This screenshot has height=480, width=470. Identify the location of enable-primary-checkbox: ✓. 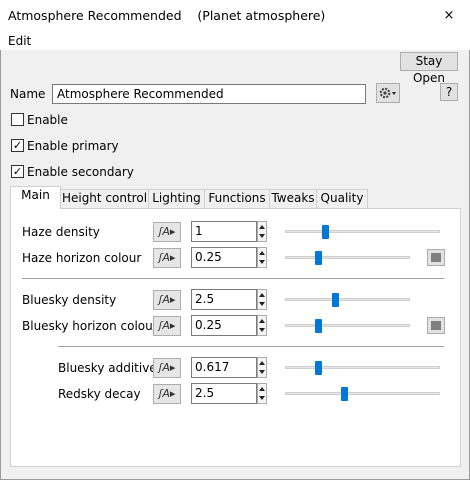
(17, 145).